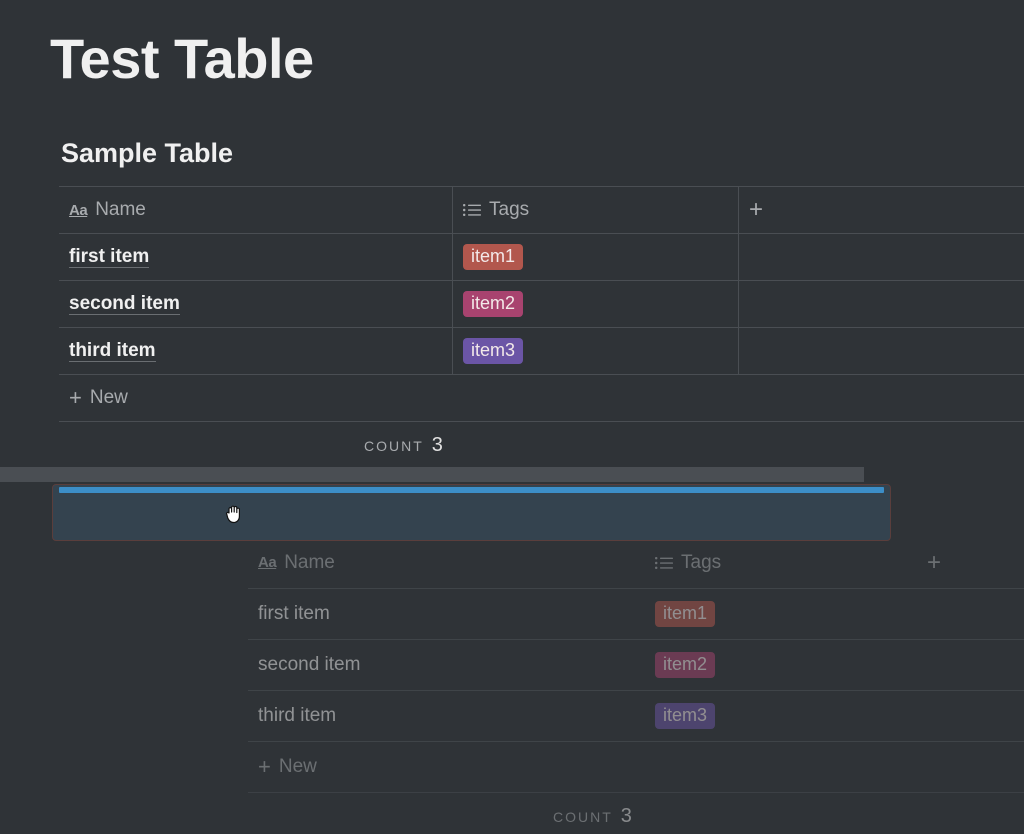 This screenshot has height=834, width=1024. I want to click on grab-hand-cursor-icon, so click(235, 514).